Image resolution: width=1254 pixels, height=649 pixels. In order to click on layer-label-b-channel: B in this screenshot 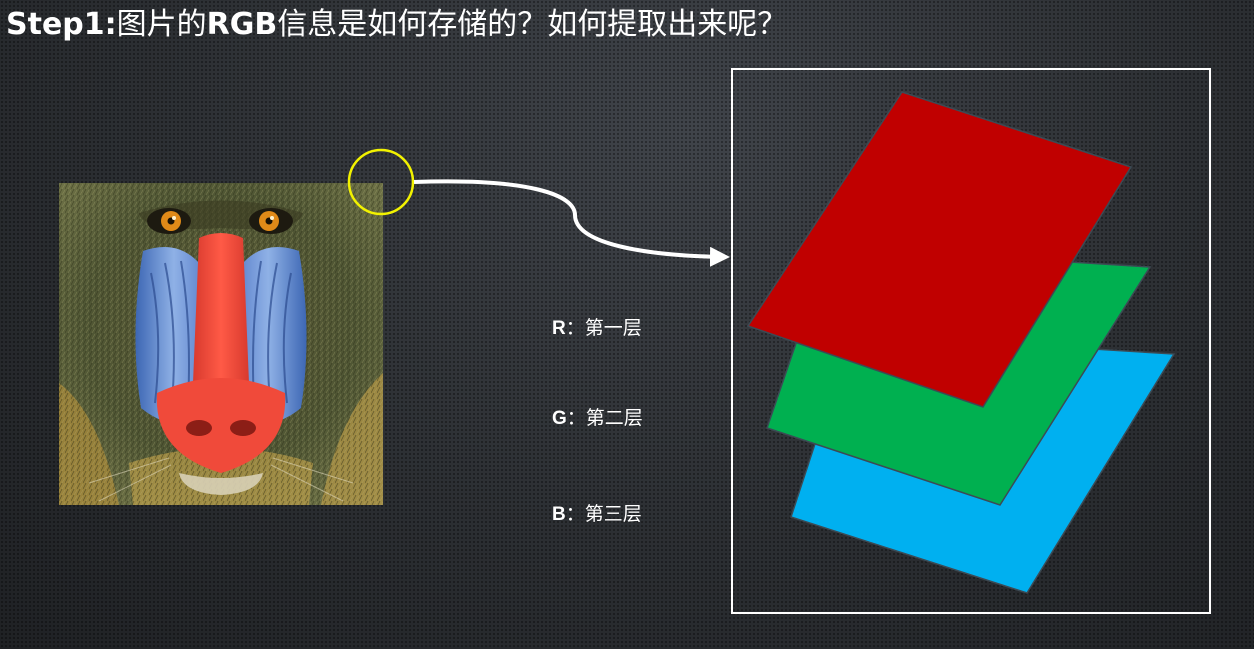, I will do `click(559, 514)`.